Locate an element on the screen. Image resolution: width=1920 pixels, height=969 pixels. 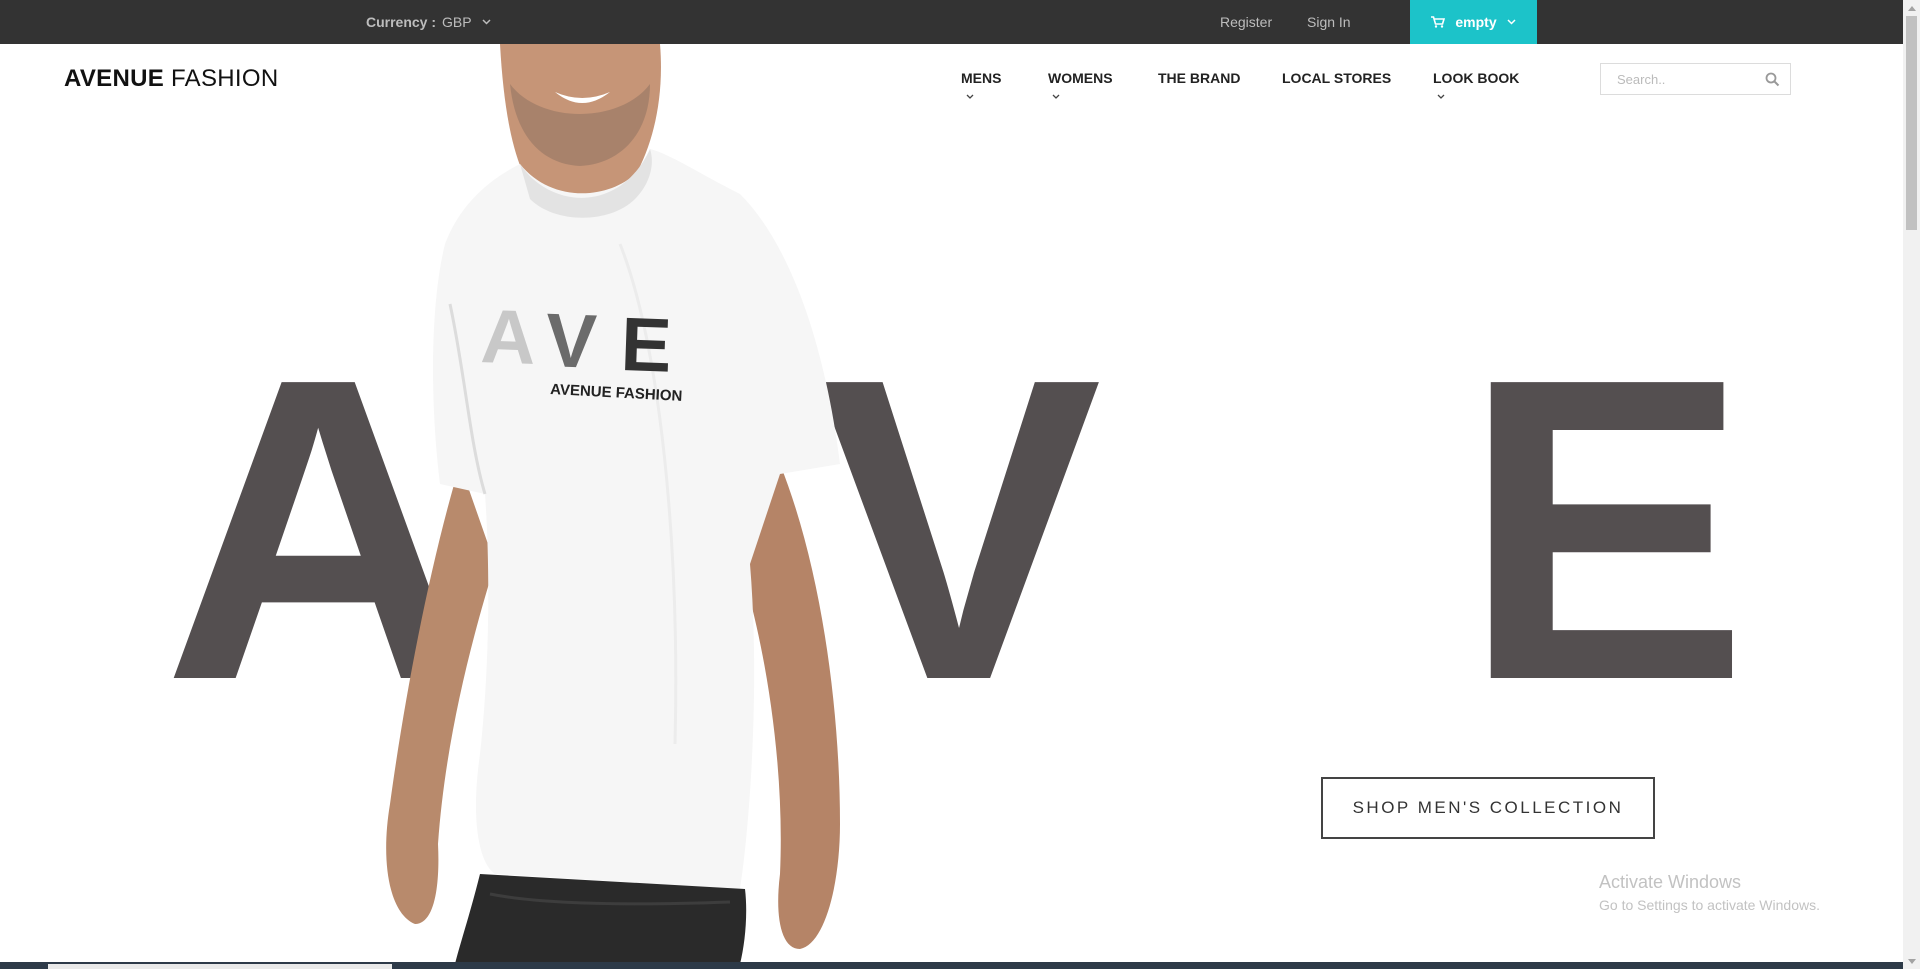
nav-the-brand: THE BRAND is located at coordinates (1199, 78).